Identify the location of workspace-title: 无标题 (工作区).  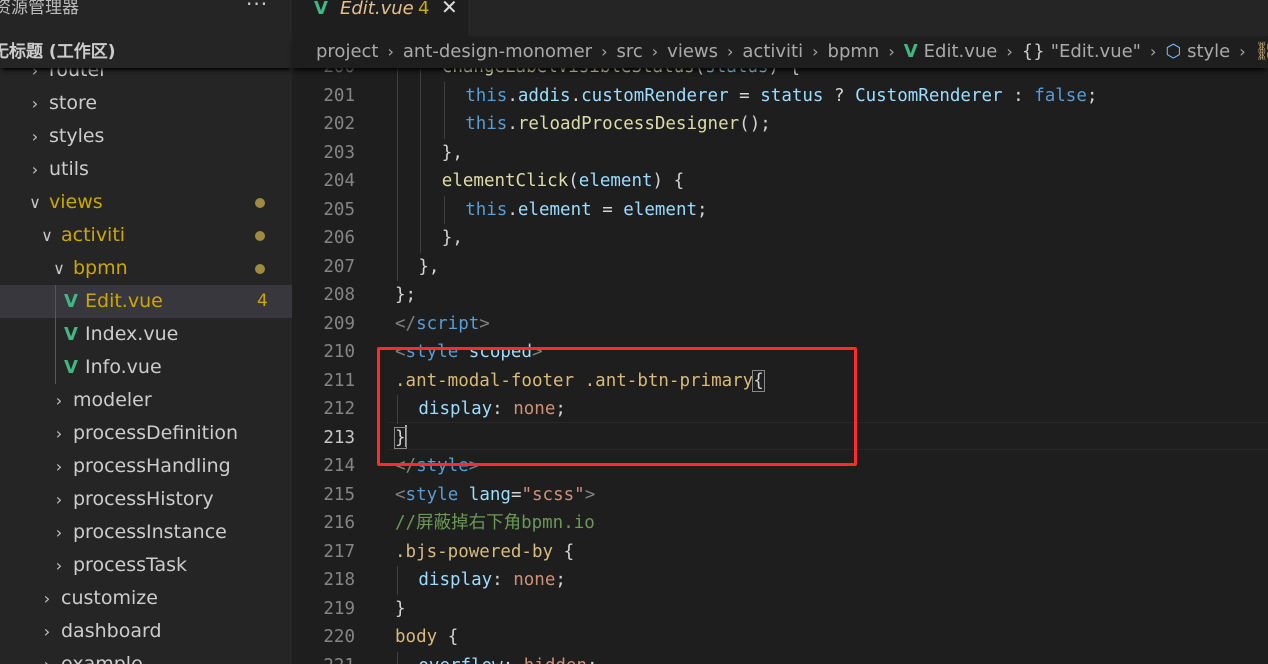
(58, 52).